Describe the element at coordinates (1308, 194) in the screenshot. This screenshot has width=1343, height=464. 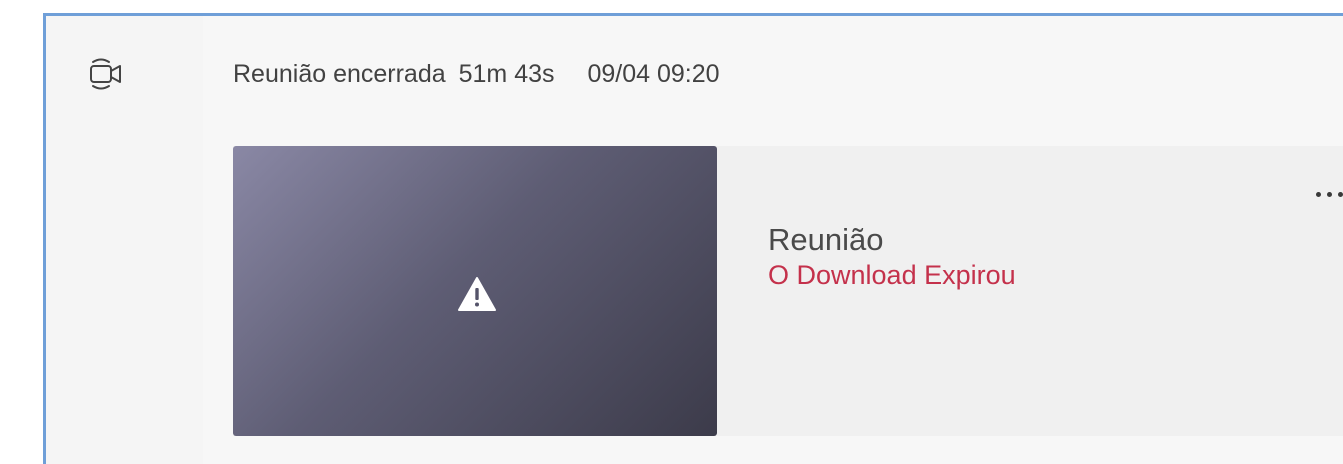
I see `more-options-icon` at that location.